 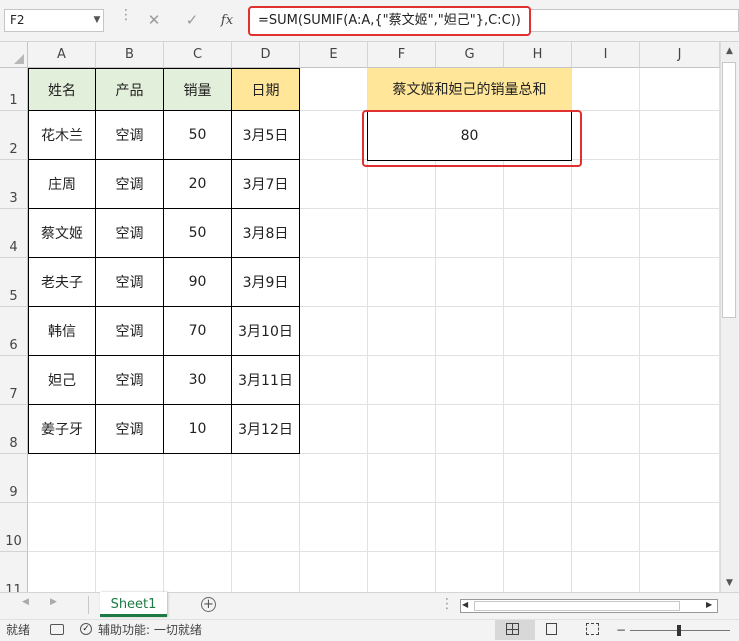 I want to click on table-cell: 3月5日, so click(x=266, y=135).